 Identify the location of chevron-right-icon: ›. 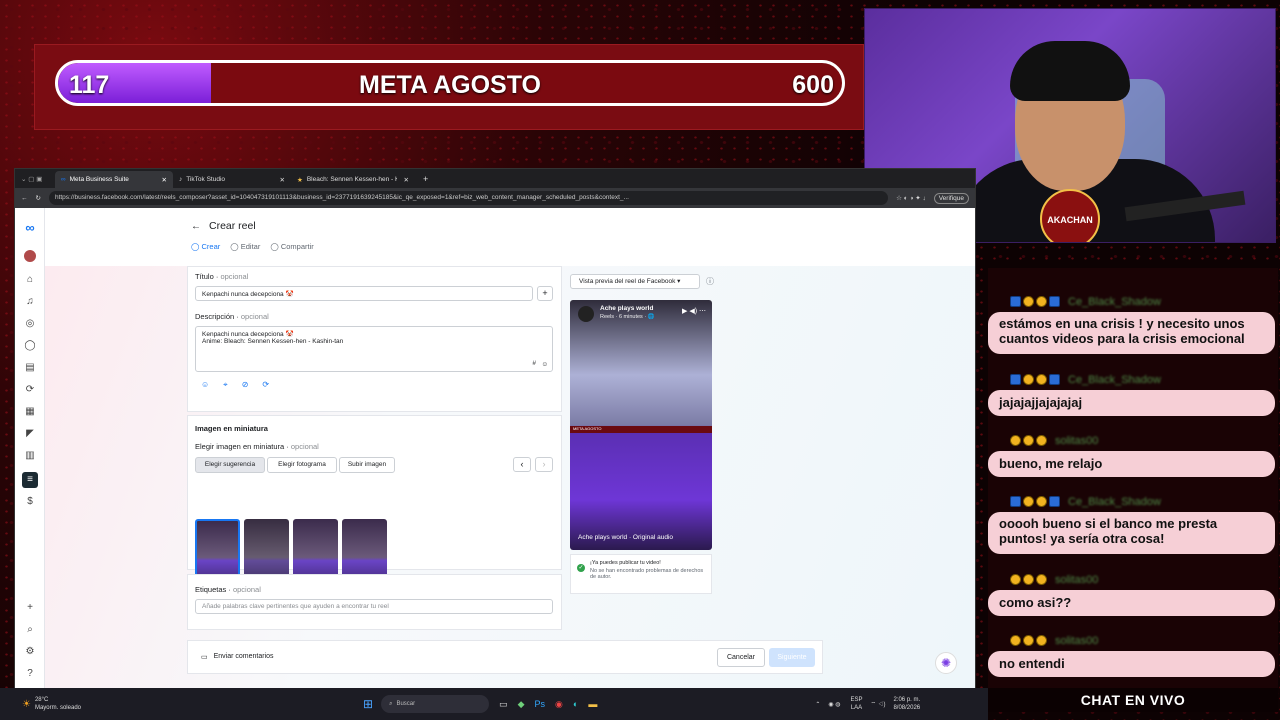
(544, 464).